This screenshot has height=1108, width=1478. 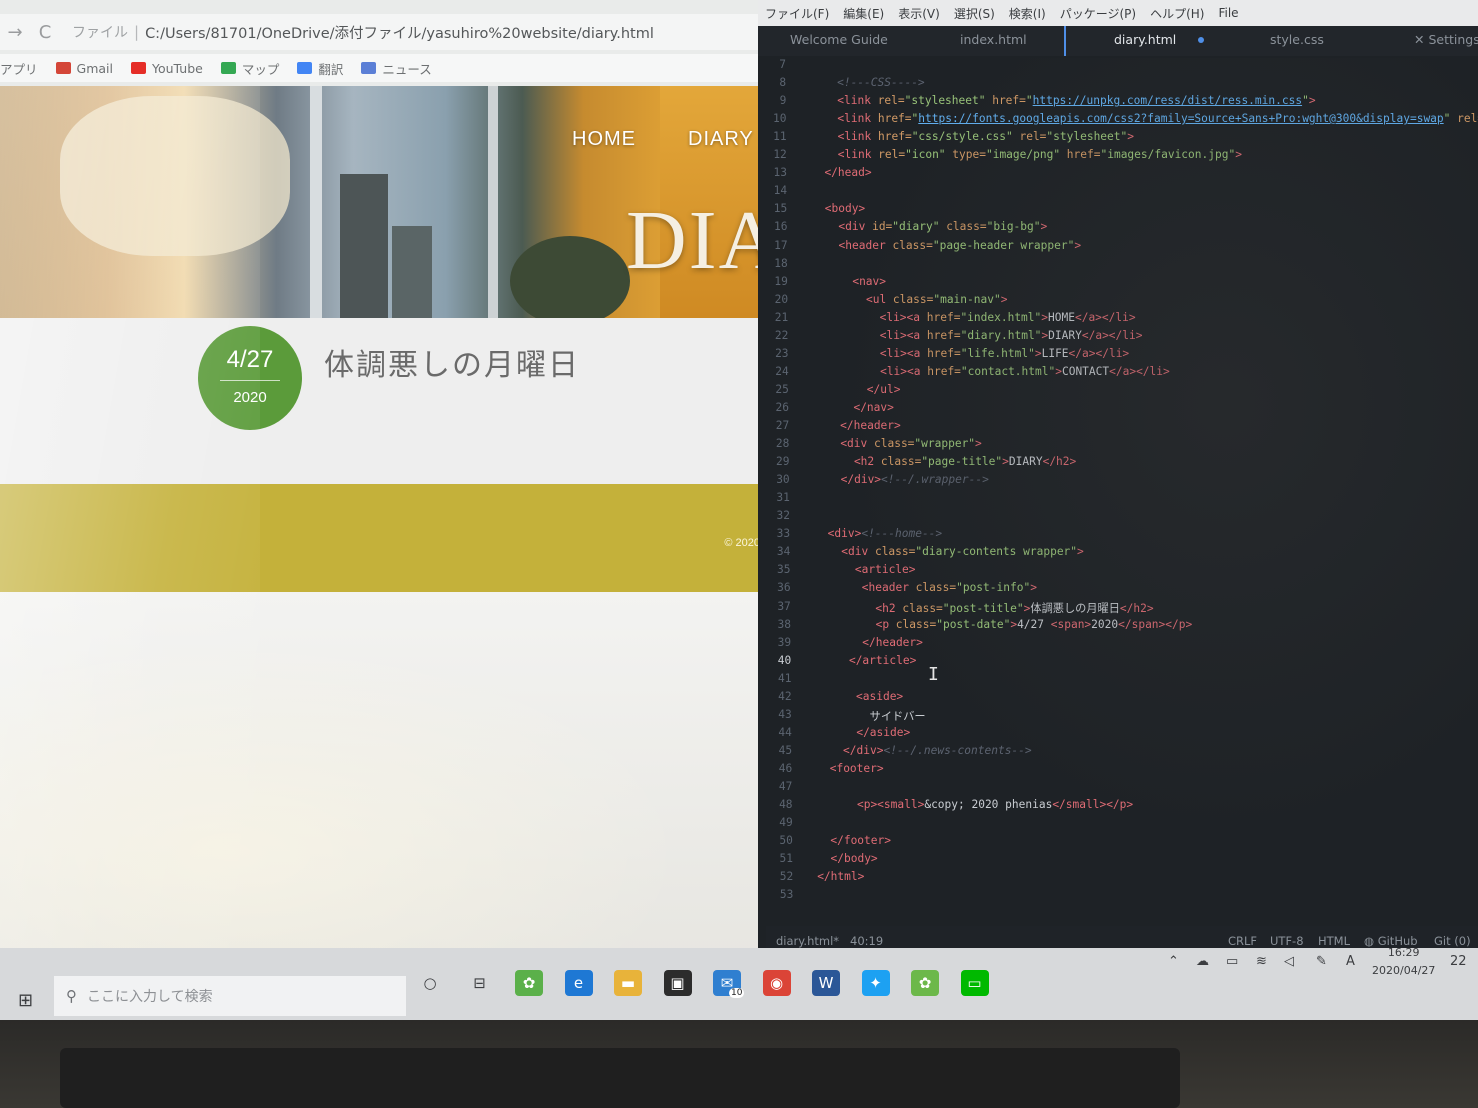 I want to click on tab-diary-html: diary.html, so click(x=1145, y=39).